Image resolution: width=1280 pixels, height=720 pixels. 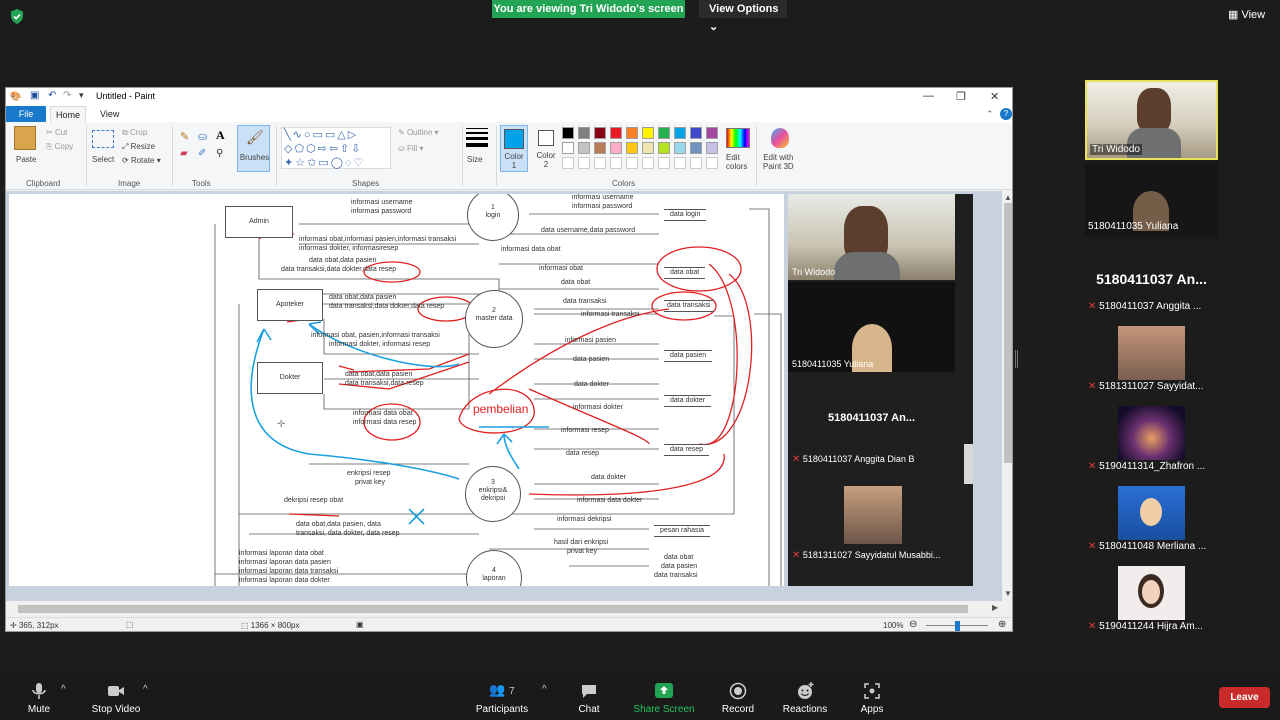 I want to click on tab-home: Home, so click(x=68, y=114).